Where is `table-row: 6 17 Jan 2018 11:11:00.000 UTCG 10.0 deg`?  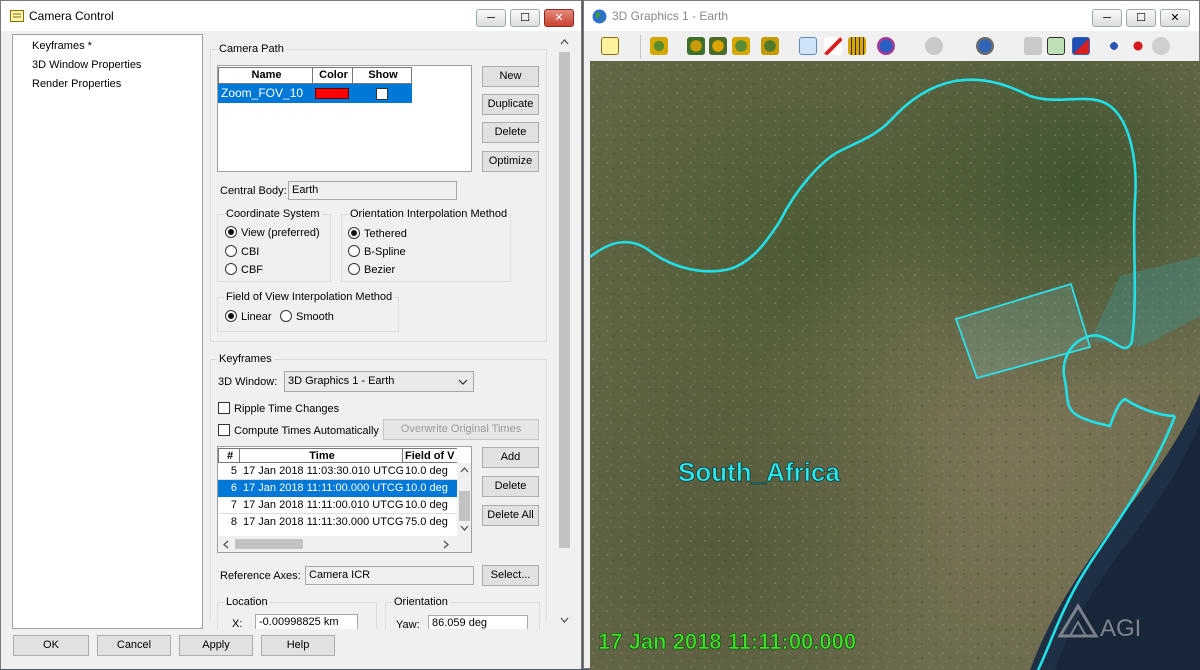
table-row: 6 17 Jan 2018 11:11:00.000 UTCG 10.0 deg is located at coordinates (337, 488).